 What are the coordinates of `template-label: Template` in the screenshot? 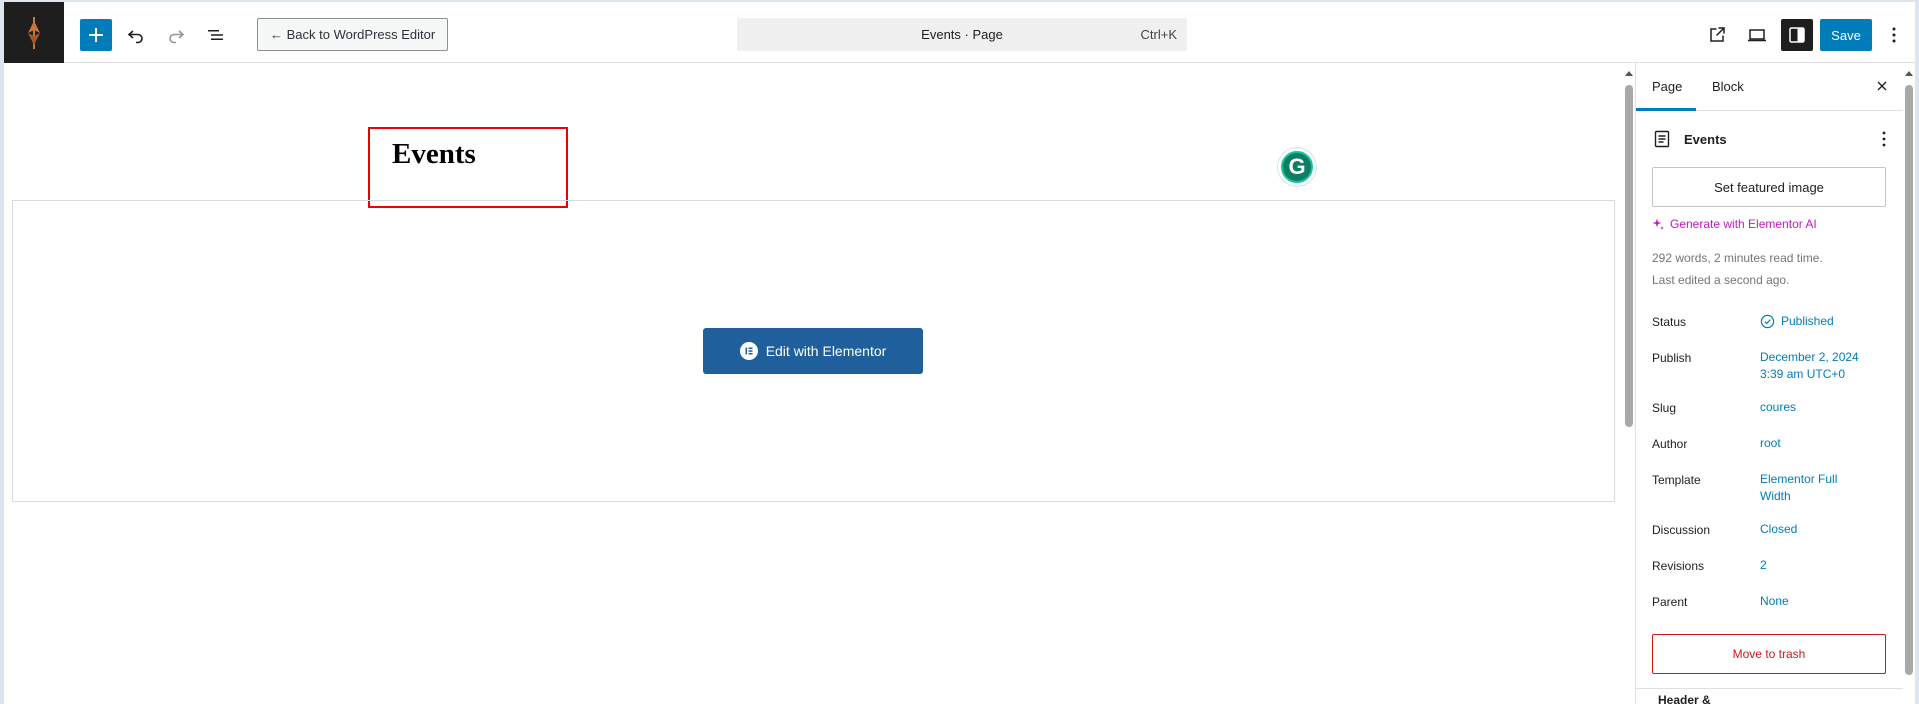 It's located at (1676, 480).